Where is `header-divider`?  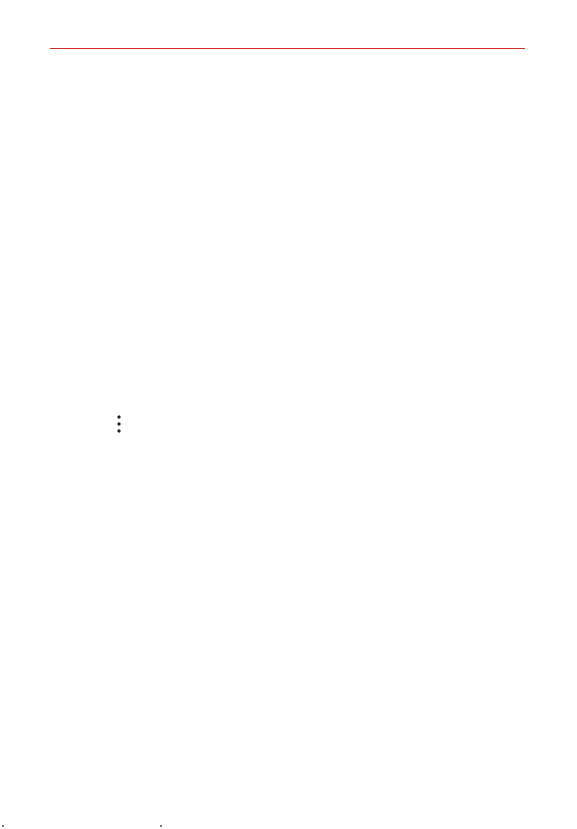 header-divider is located at coordinates (287, 48).